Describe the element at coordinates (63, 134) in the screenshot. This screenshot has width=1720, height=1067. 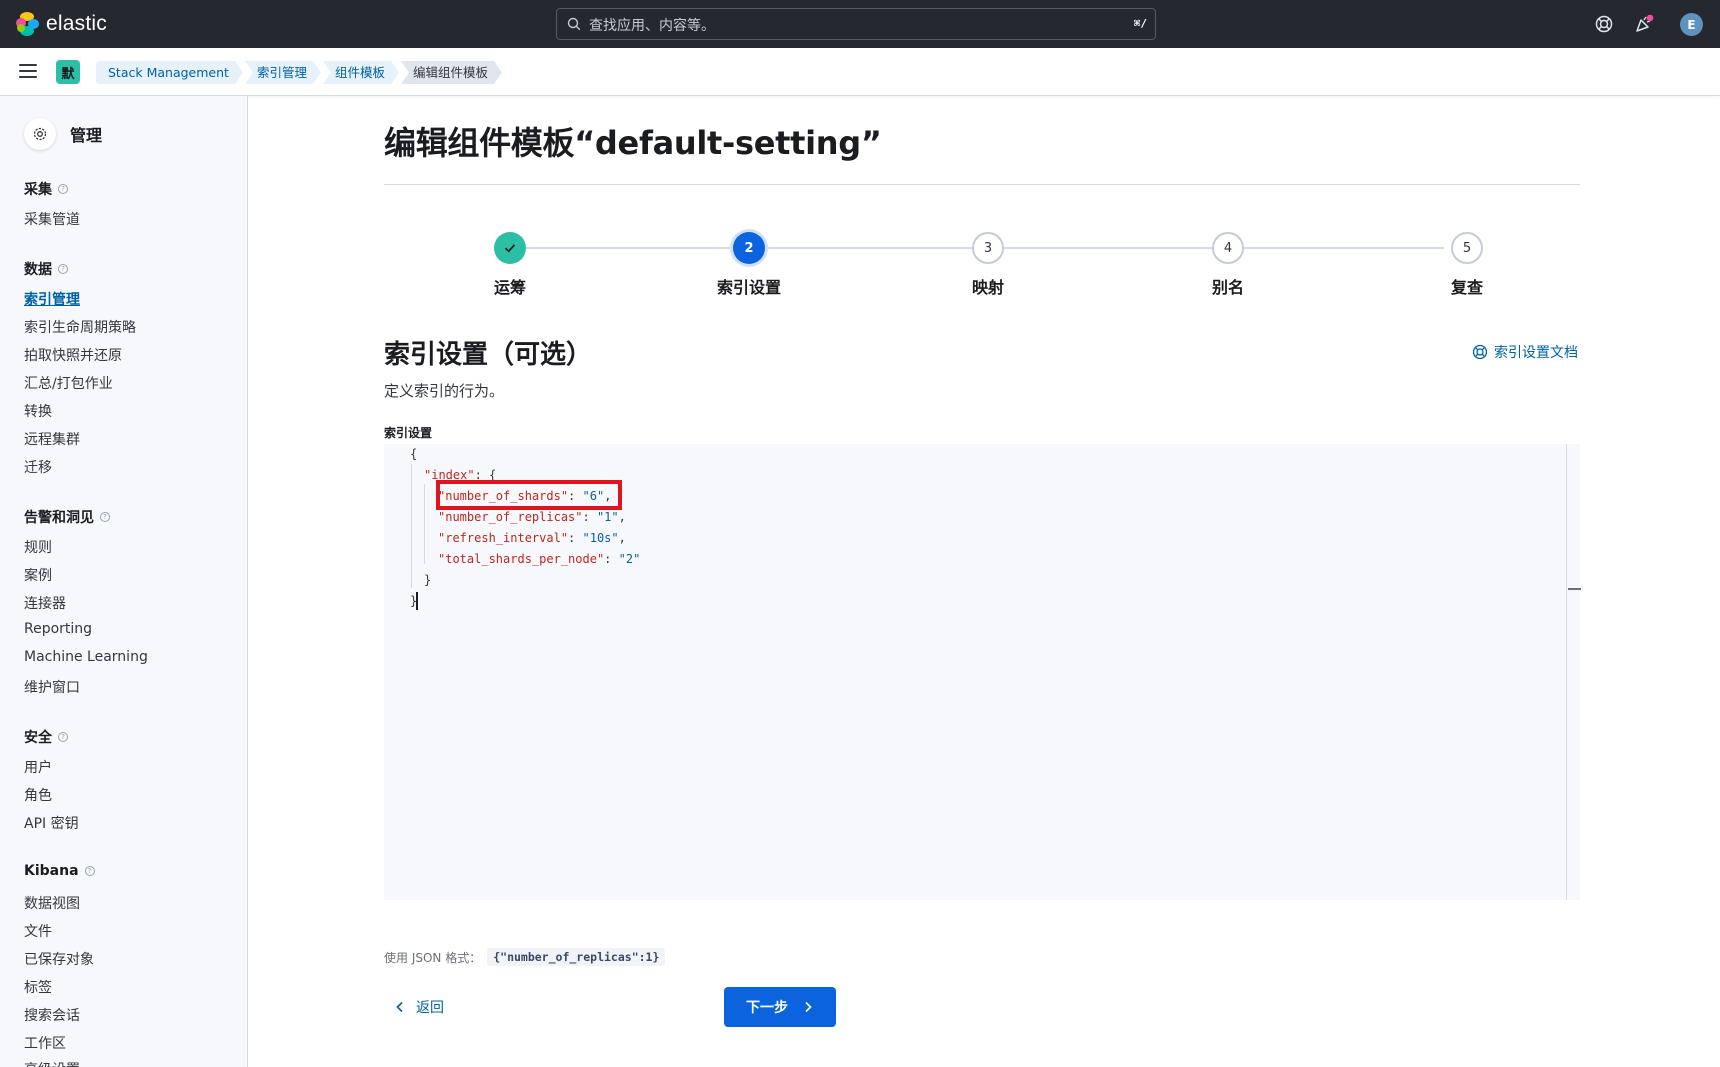
I see `sidebar-header: 管理` at that location.